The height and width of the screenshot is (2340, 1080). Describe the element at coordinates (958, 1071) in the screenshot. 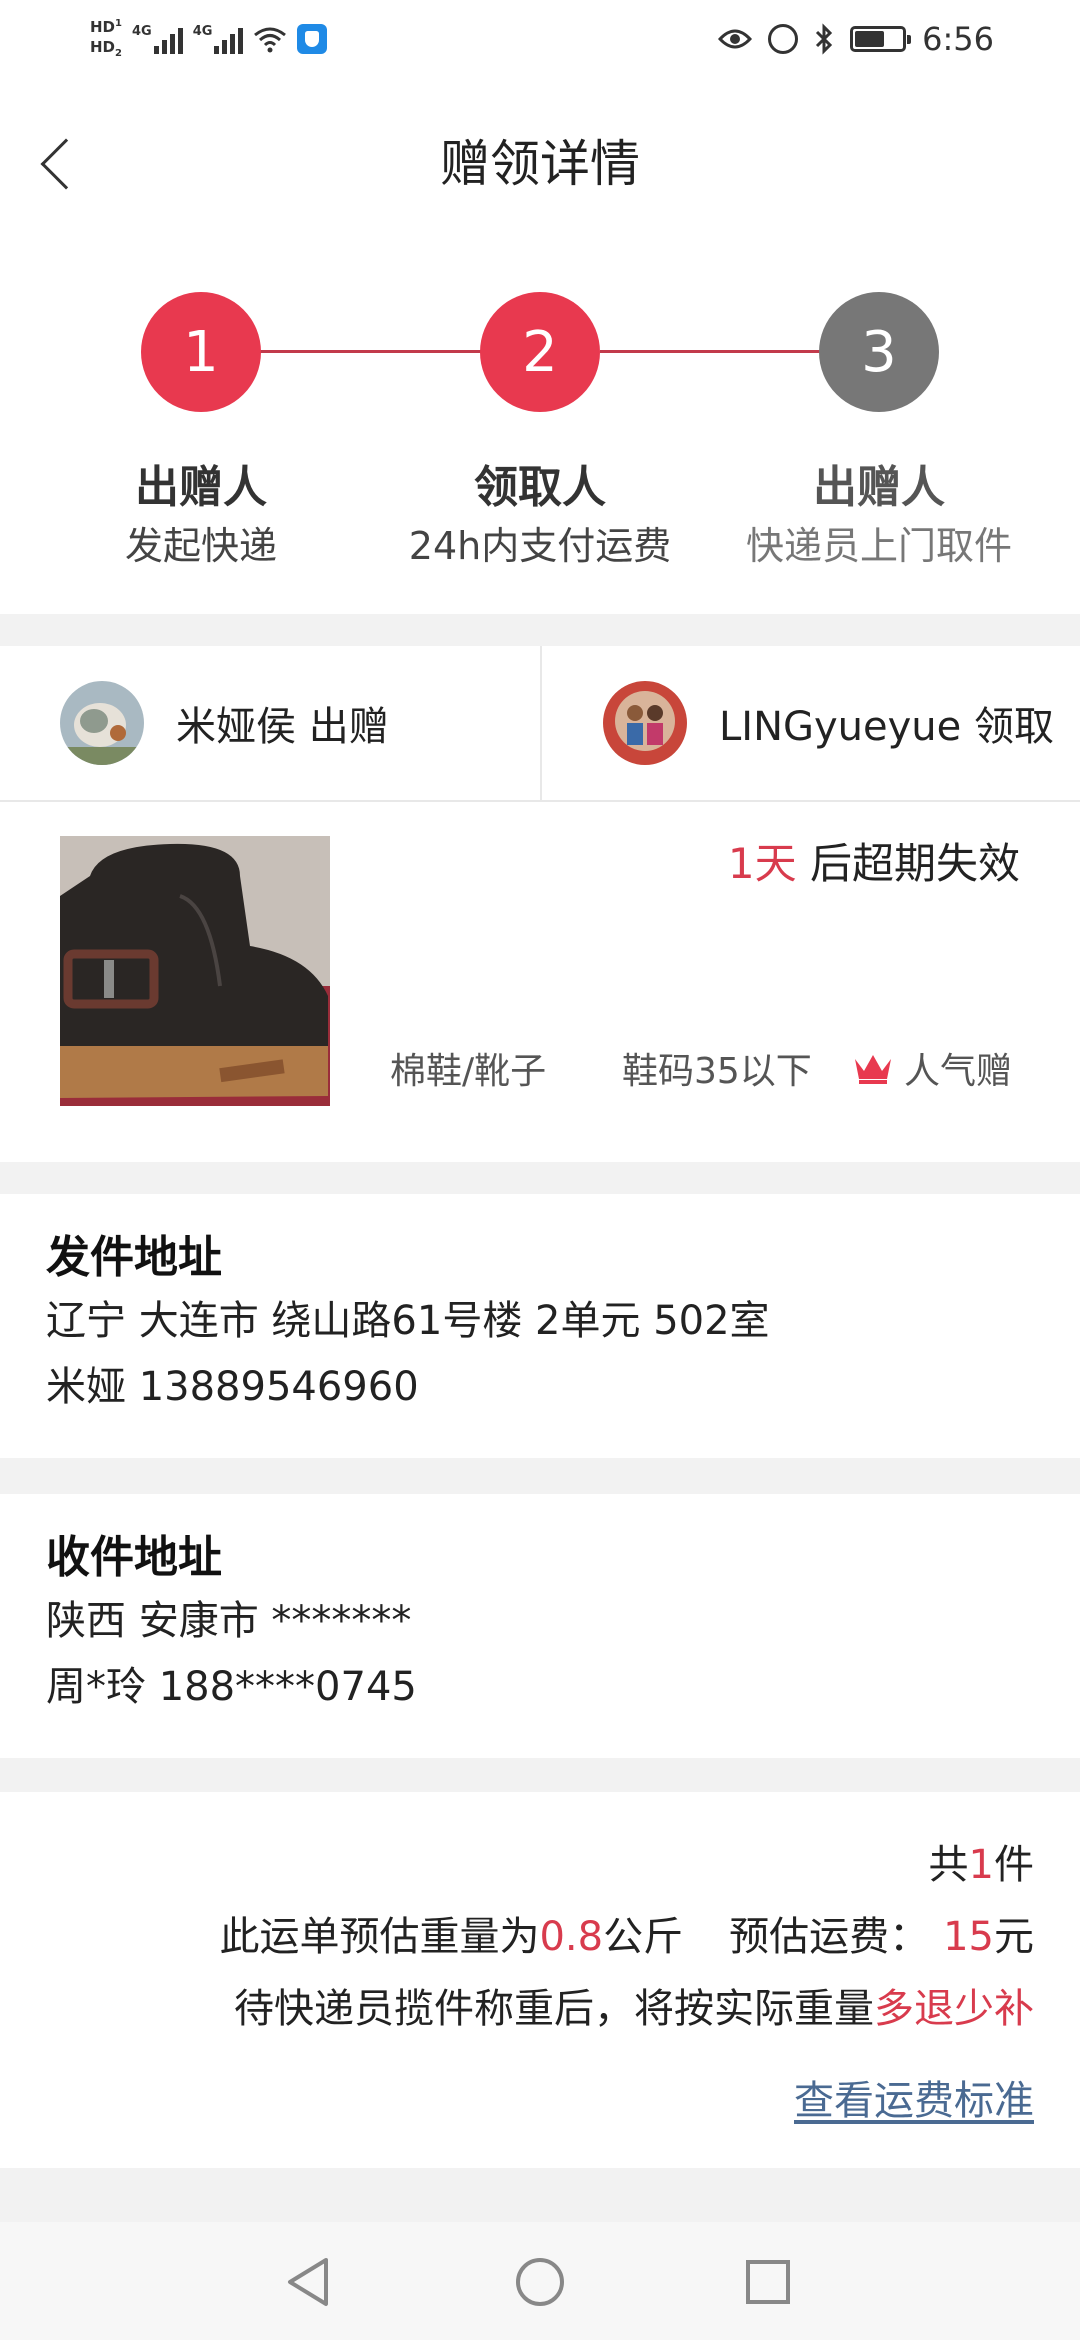

I see `popular-badge-label: 人气赠` at that location.